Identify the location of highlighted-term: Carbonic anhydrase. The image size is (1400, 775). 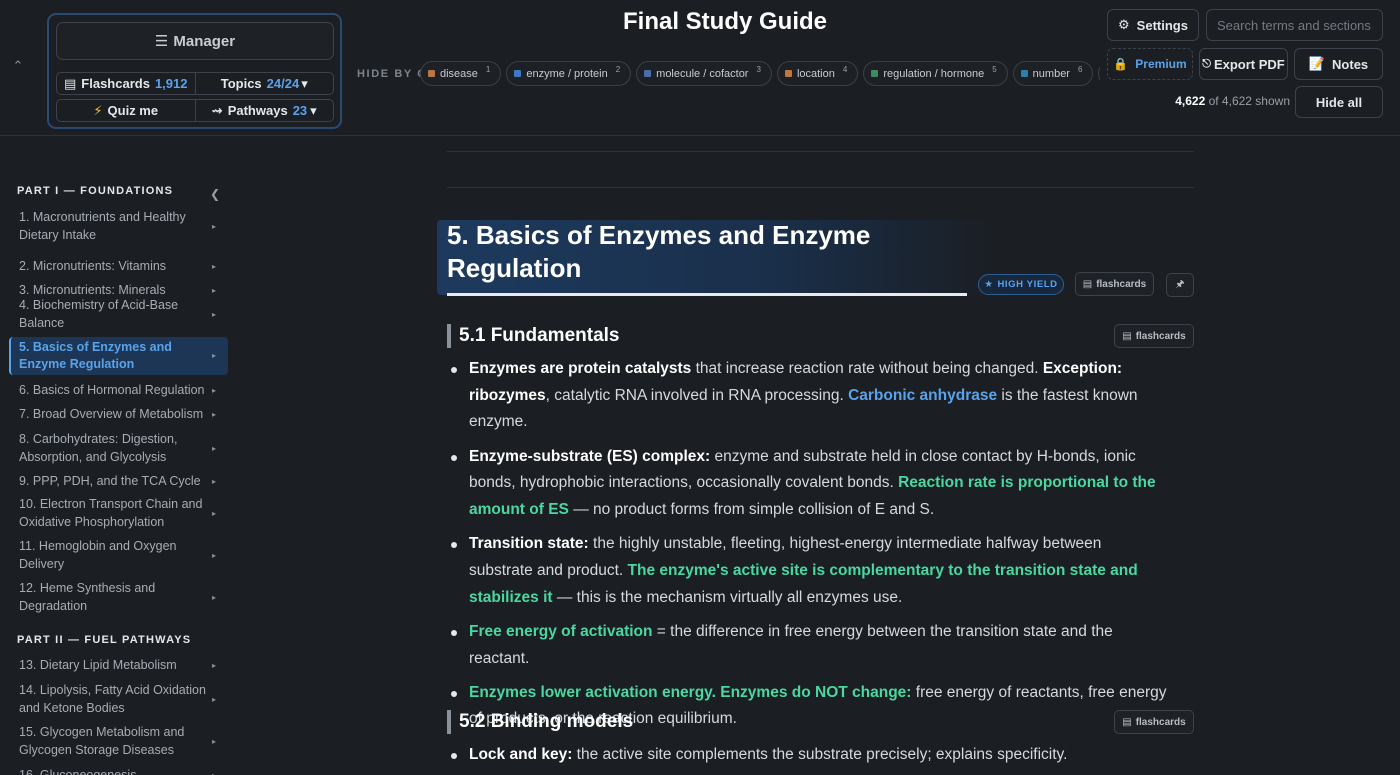
(922, 395).